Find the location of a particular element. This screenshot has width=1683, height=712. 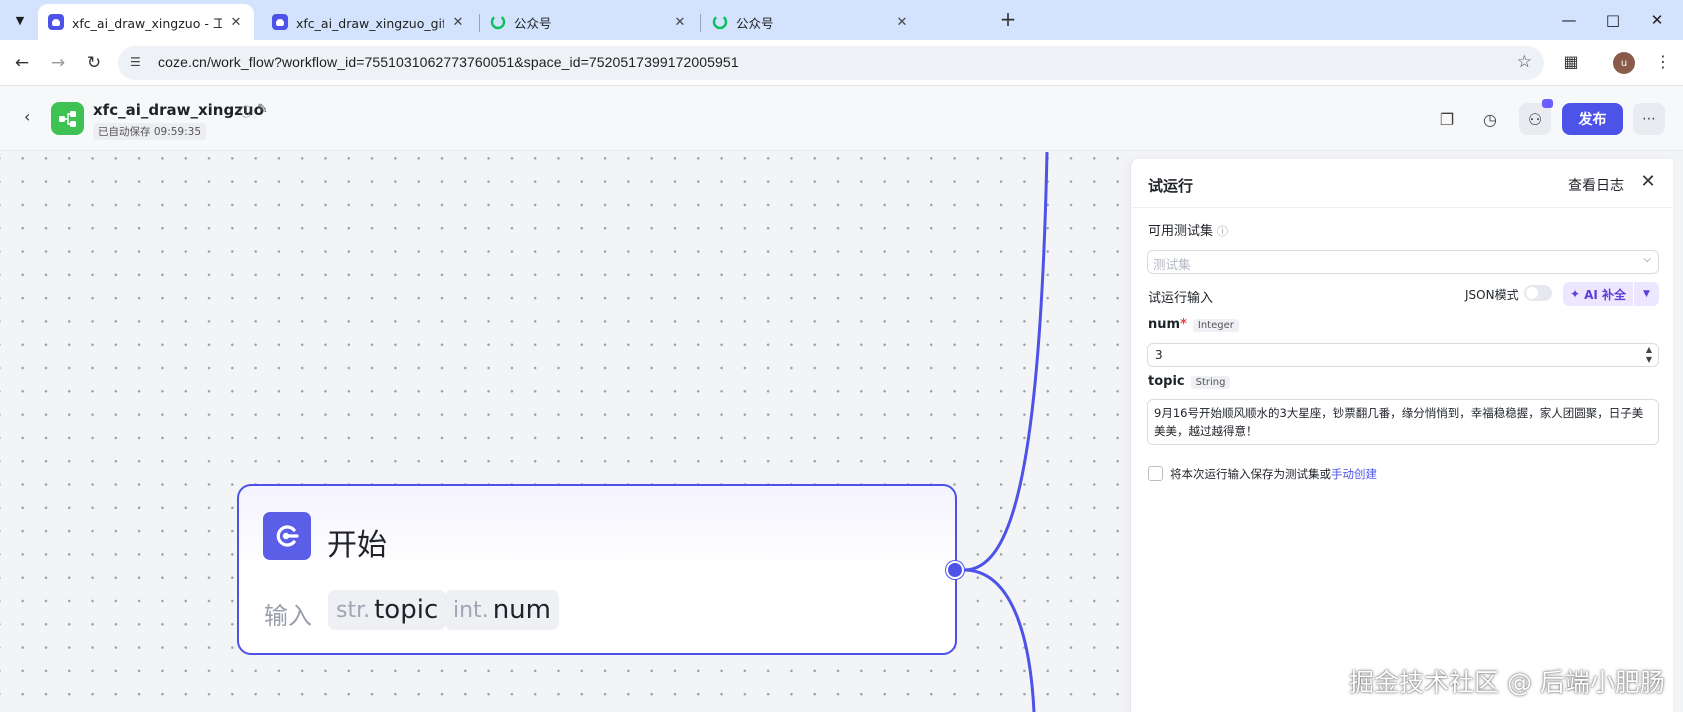

save-testset-checkbox is located at coordinates (1155, 473).